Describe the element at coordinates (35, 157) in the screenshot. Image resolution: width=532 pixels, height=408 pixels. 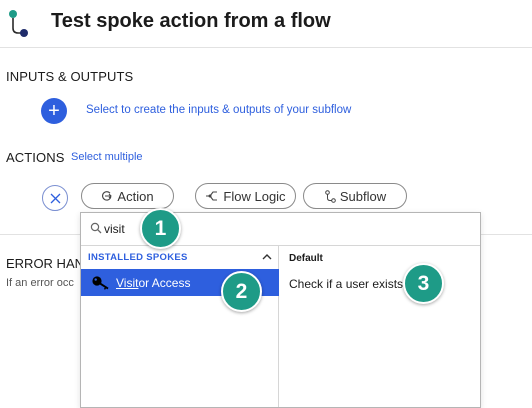
I see `actions-label: ACTIONS` at that location.